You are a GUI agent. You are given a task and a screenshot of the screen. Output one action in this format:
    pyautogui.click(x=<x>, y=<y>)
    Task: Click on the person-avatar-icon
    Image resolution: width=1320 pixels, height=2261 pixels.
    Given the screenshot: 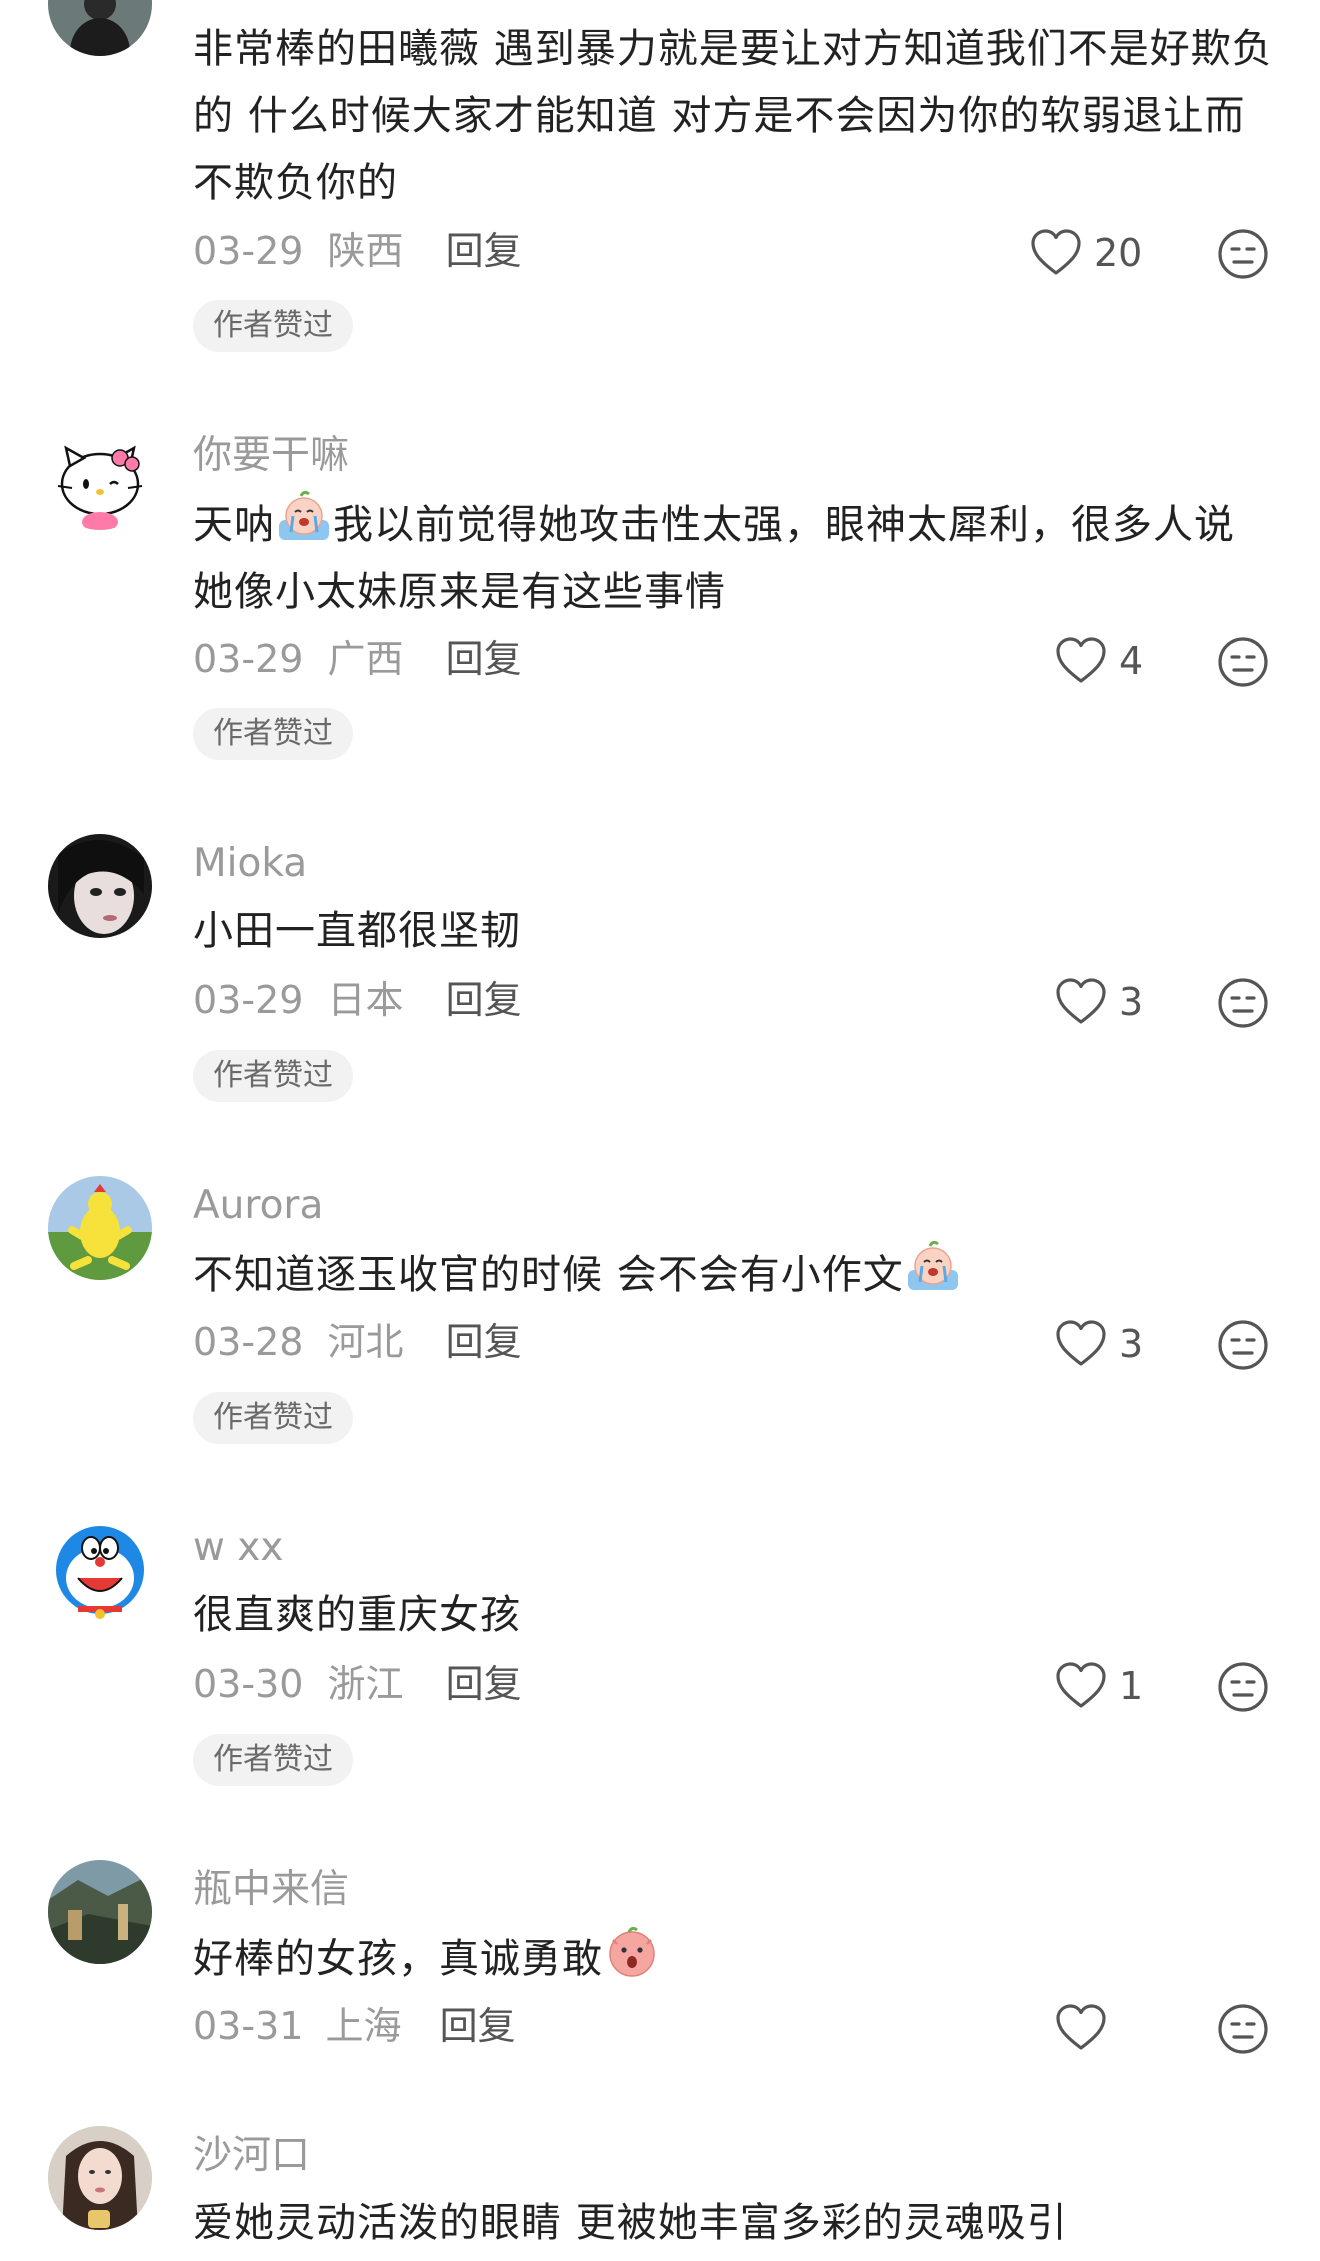 What is the action you would take?
    pyautogui.click(x=100, y=28)
    